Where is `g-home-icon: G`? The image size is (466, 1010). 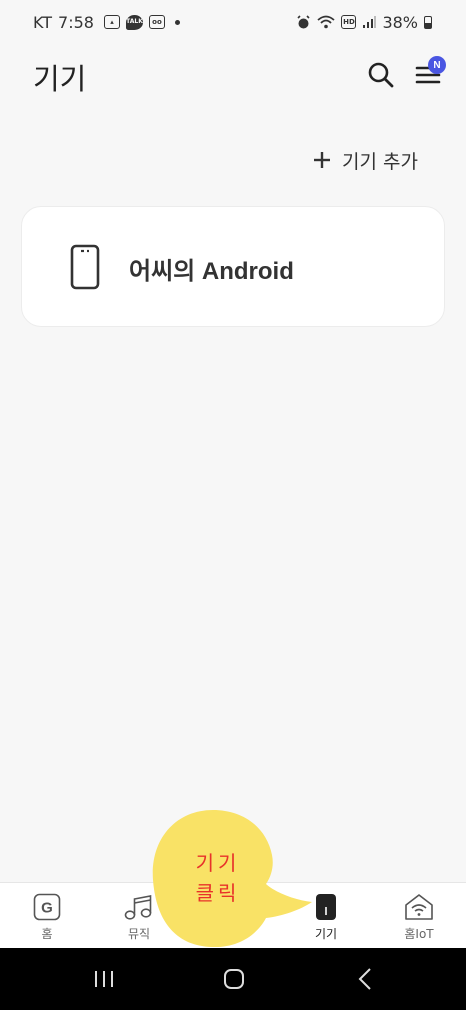 g-home-icon: G is located at coordinates (47, 907).